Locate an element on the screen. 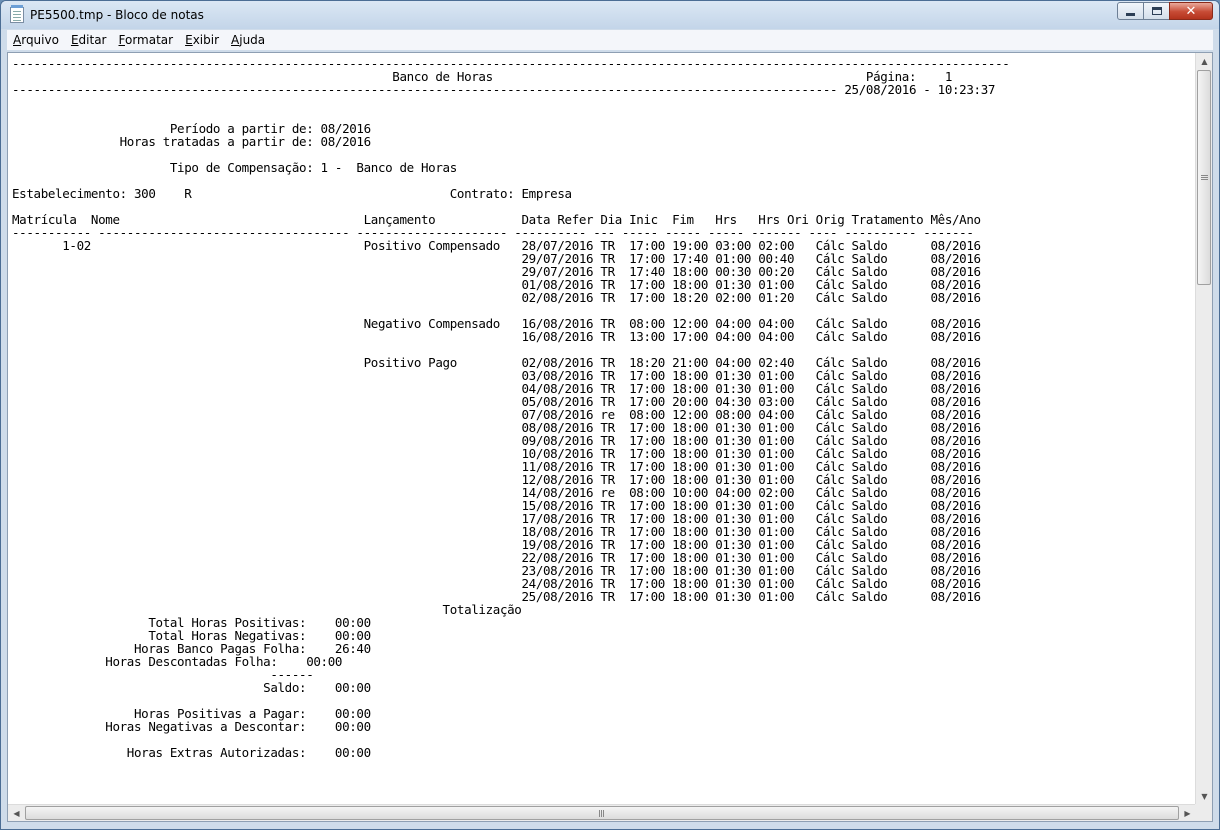 Image resolution: width=1220 pixels, height=830 pixels. document-line: Horas Negativas a Descontar: 00:00 is located at coordinates (191, 726).